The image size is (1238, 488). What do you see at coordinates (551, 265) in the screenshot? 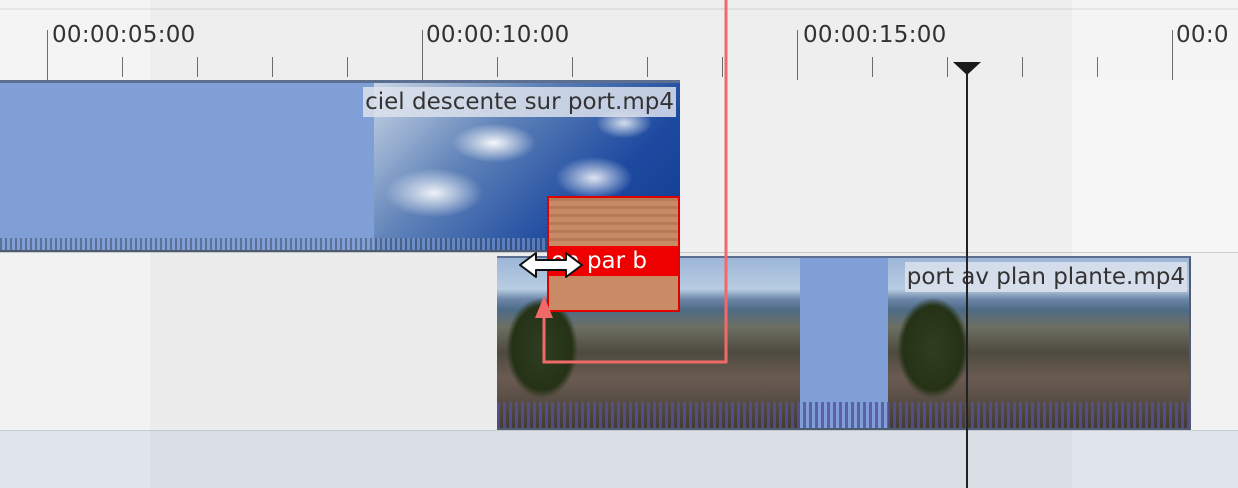
I see `double-arrow-horizontal-icon` at bounding box center [551, 265].